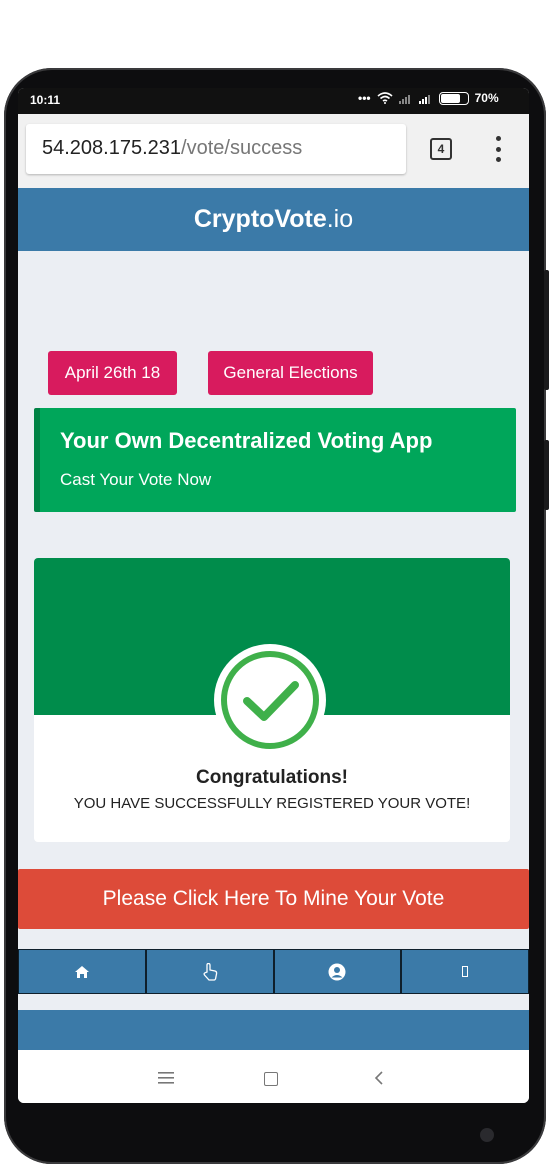 This screenshot has width=552, height=1176. I want to click on user-circle-icon, so click(337, 971).